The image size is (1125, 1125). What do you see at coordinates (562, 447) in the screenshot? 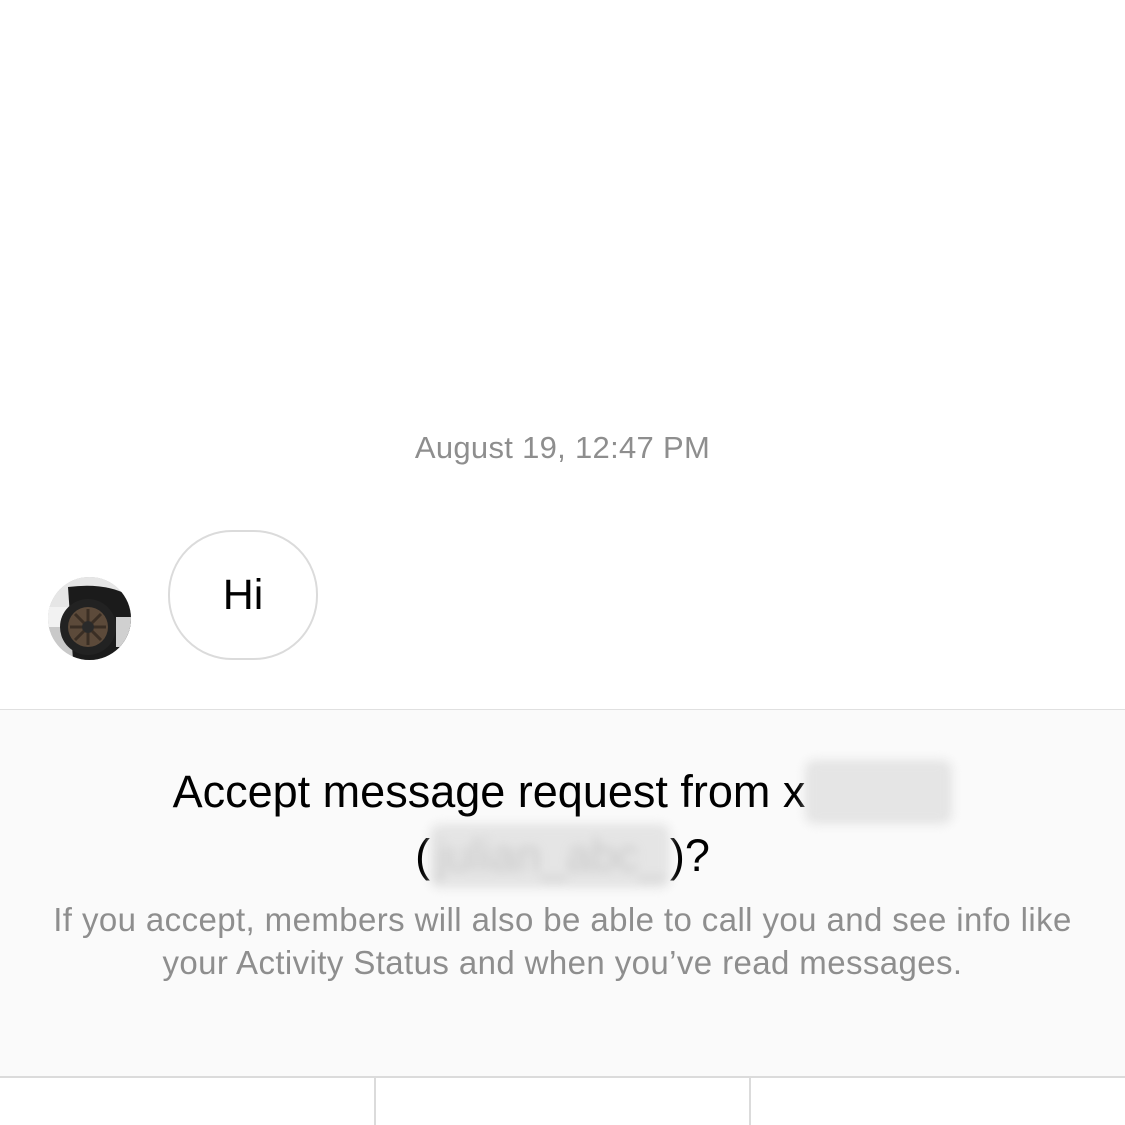
I see `message-timestamp: August 19, 12:47 PM` at bounding box center [562, 447].